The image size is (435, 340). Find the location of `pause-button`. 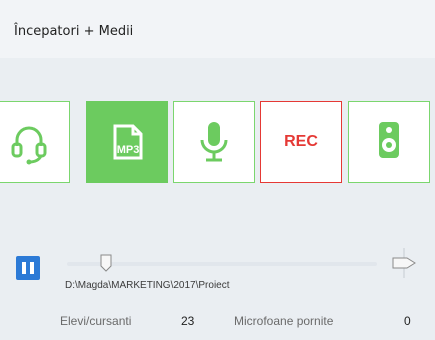

pause-button is located at coordinates (28, 268).